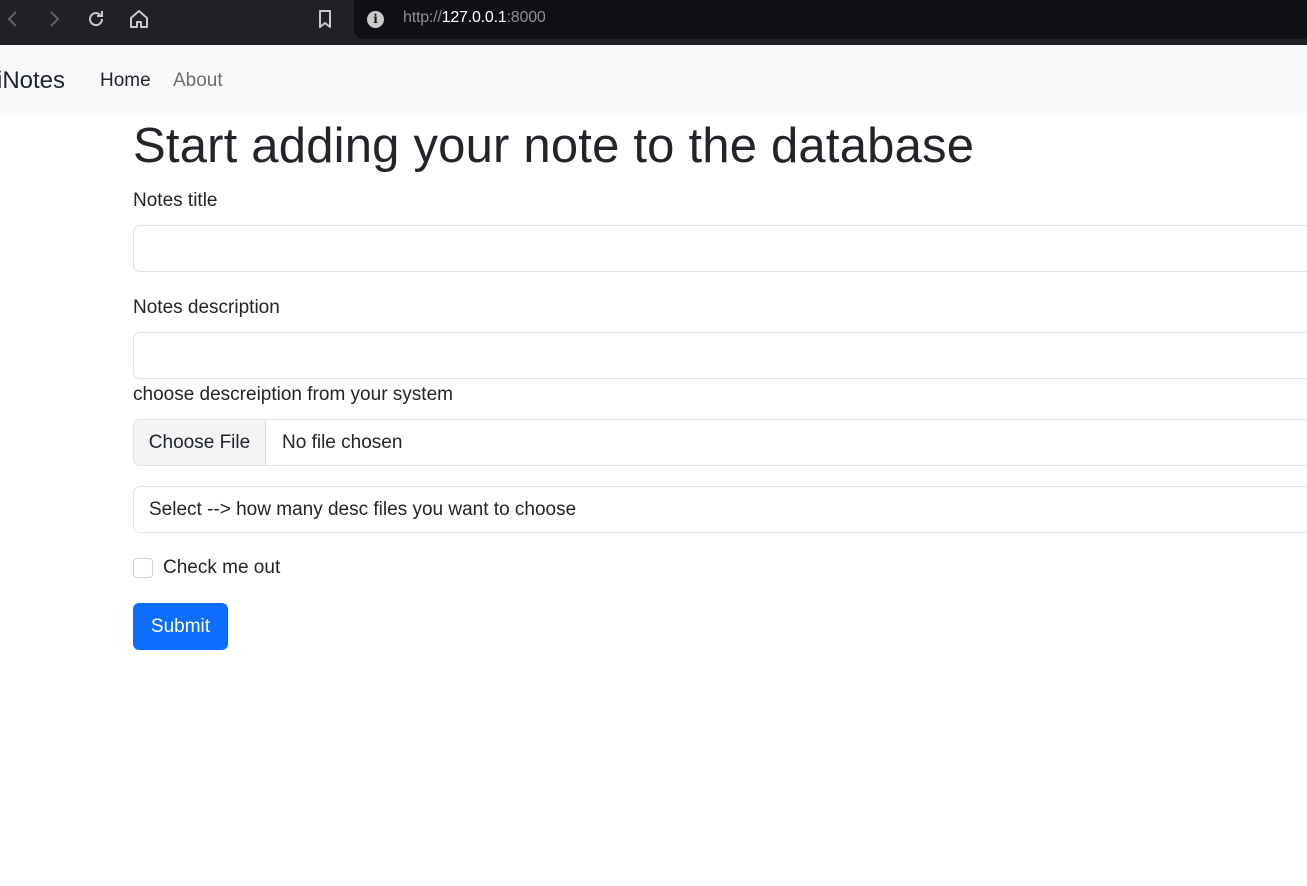 The height and width of the screenshot is (886, 1307). I want to click on notes-title-input, so click(720, 248).